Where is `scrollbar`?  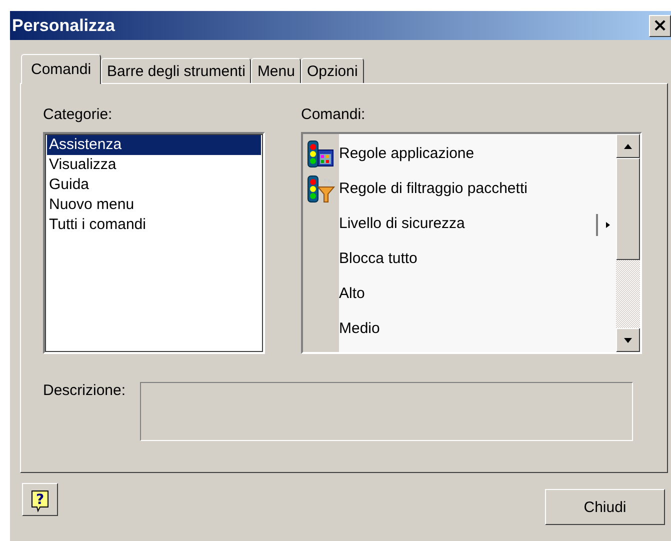 scrollbar is located at coordinates (628, 243).